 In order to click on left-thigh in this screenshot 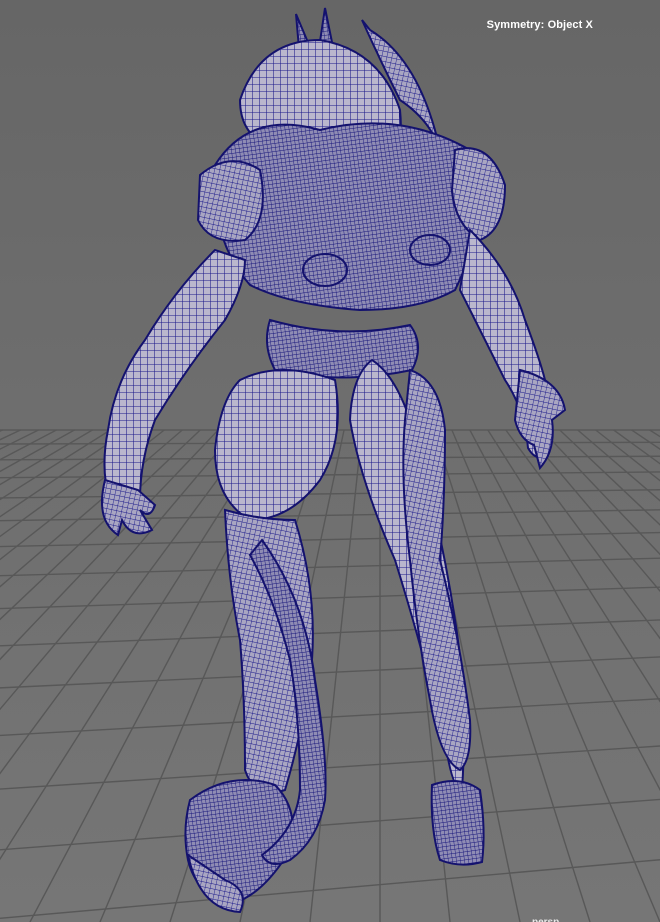, I will do `click(276, 445)`.